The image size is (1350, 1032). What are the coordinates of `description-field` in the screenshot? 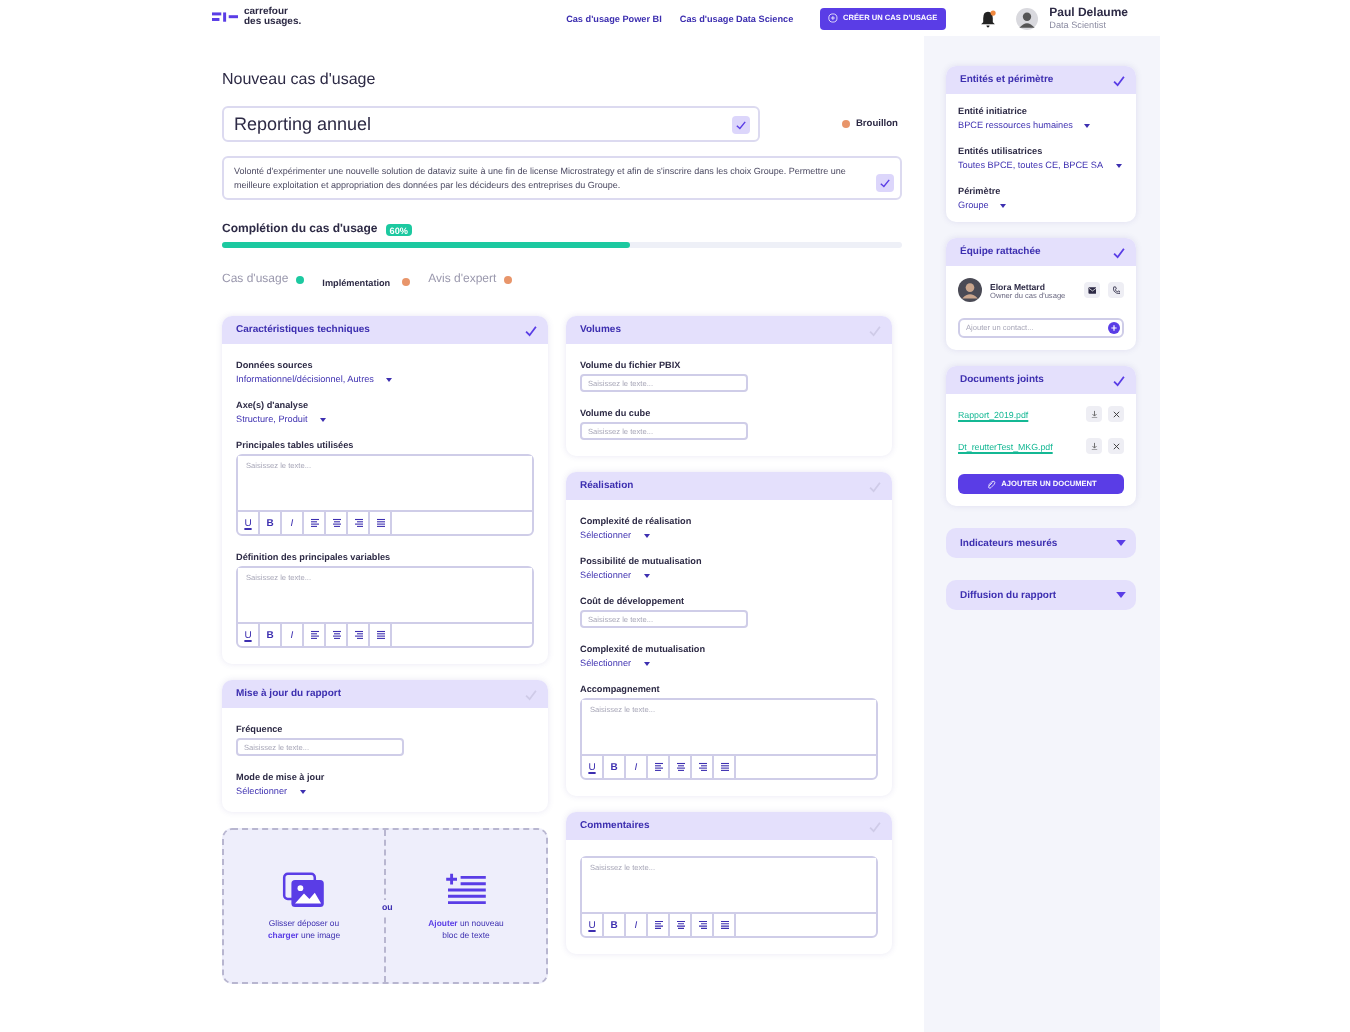 It's located at (562, 178).